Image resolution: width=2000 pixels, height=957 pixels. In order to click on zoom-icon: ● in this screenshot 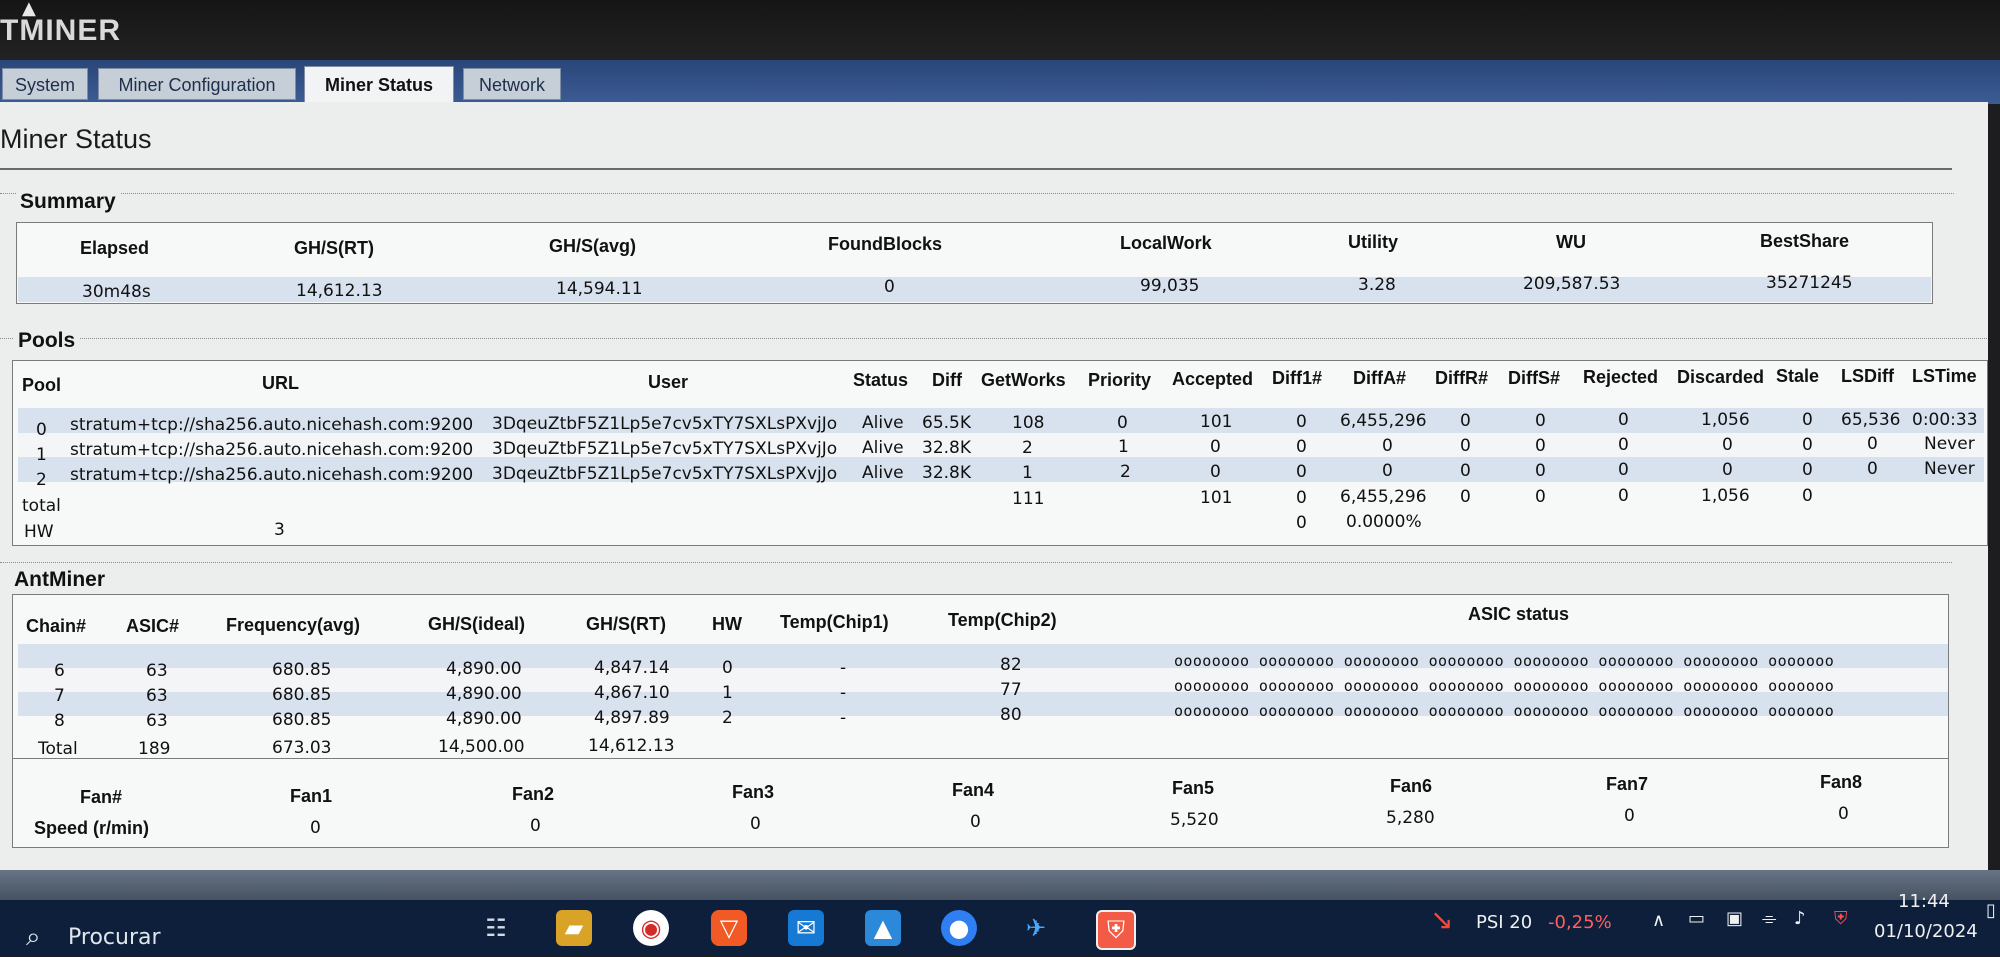, I will do `click(959, 928)`.